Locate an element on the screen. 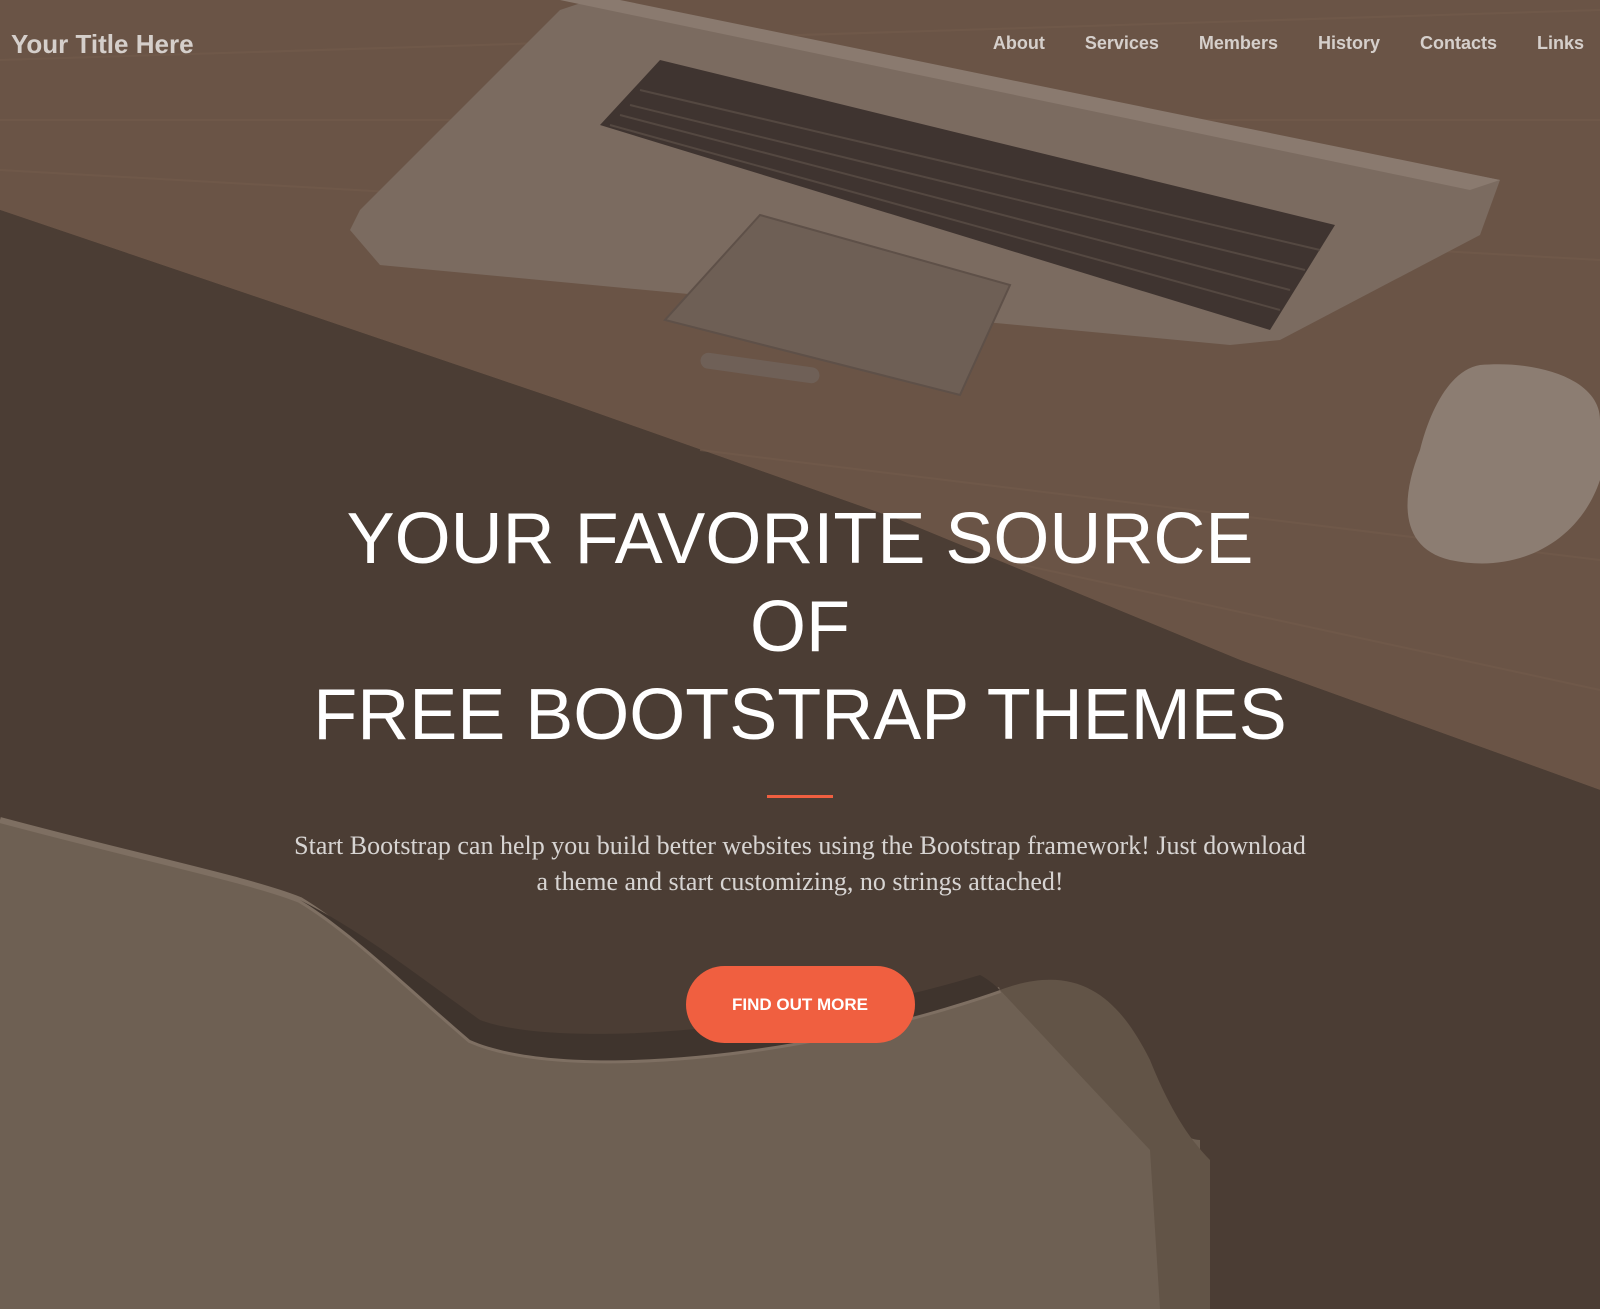  nav-link-members: Members is located at coordinates (1238, 43).